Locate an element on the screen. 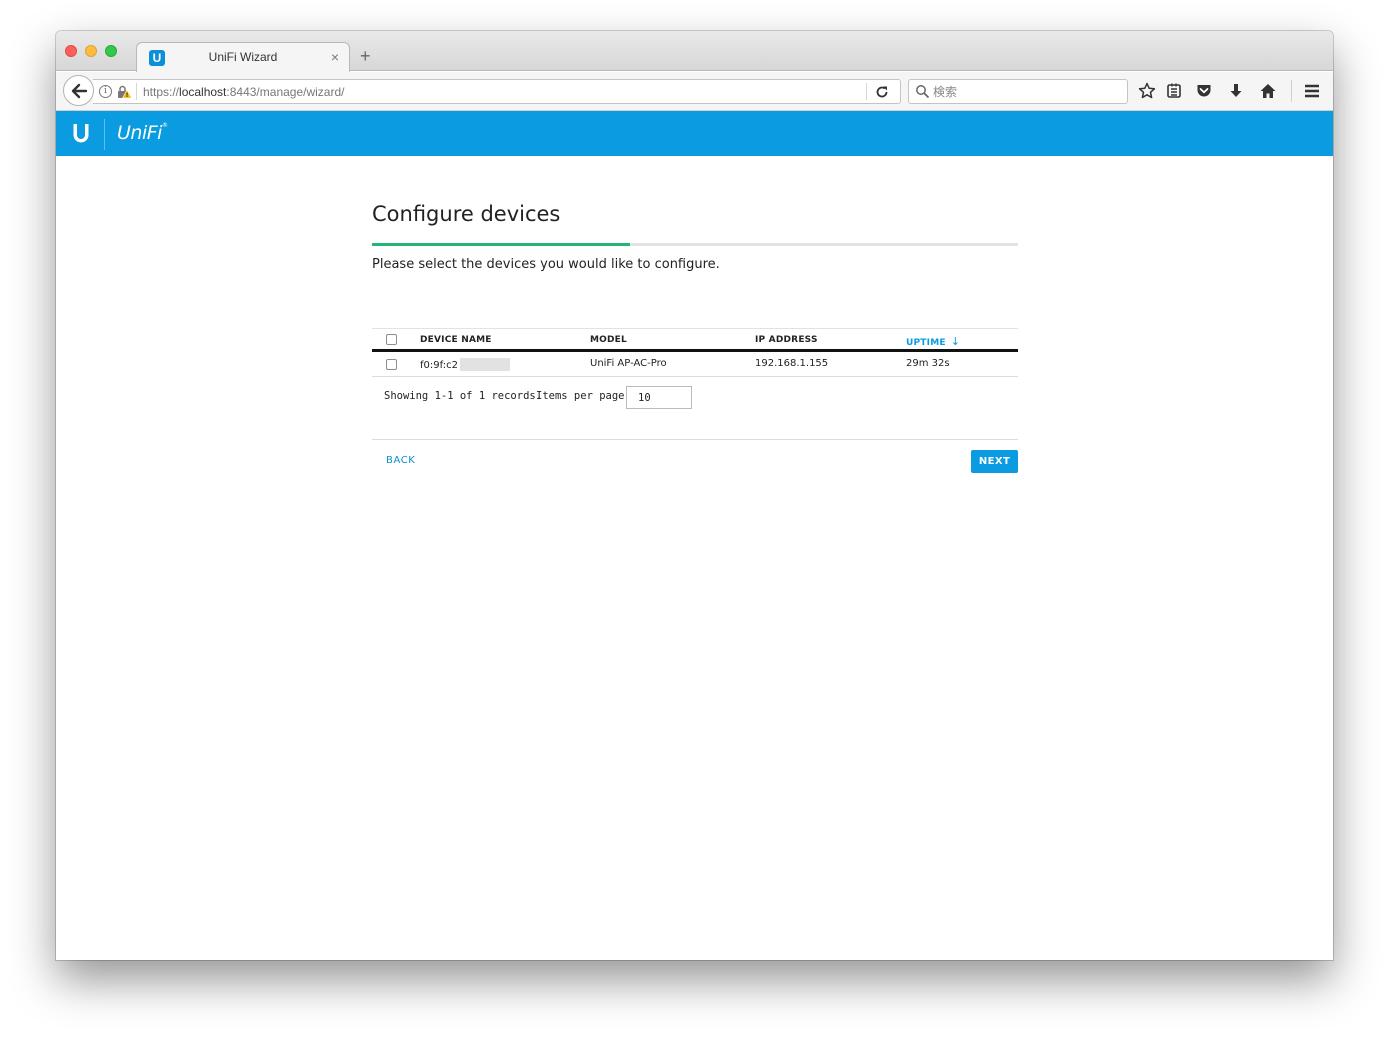  browser-tab-unifi-wizard: U UniFi Wizard × is located at coordinates (243, 57).